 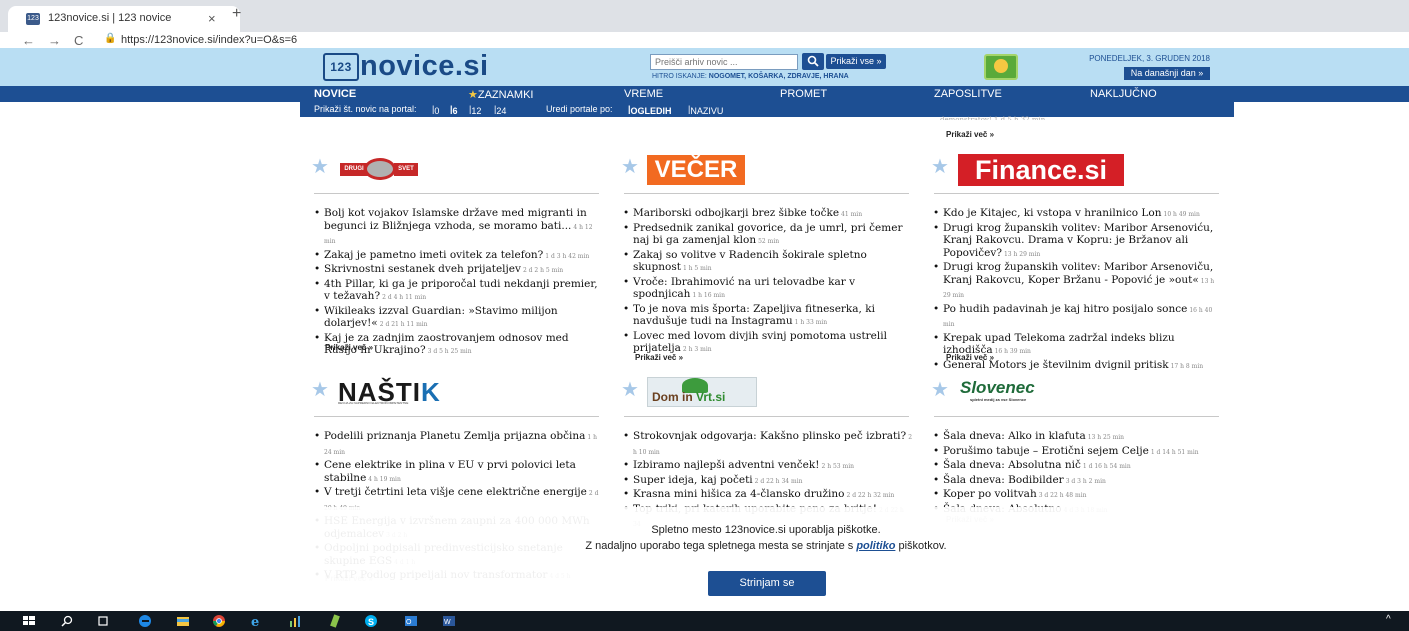 I want to click on show-all-button: Prikaži vse », so click(x=856, y=61).